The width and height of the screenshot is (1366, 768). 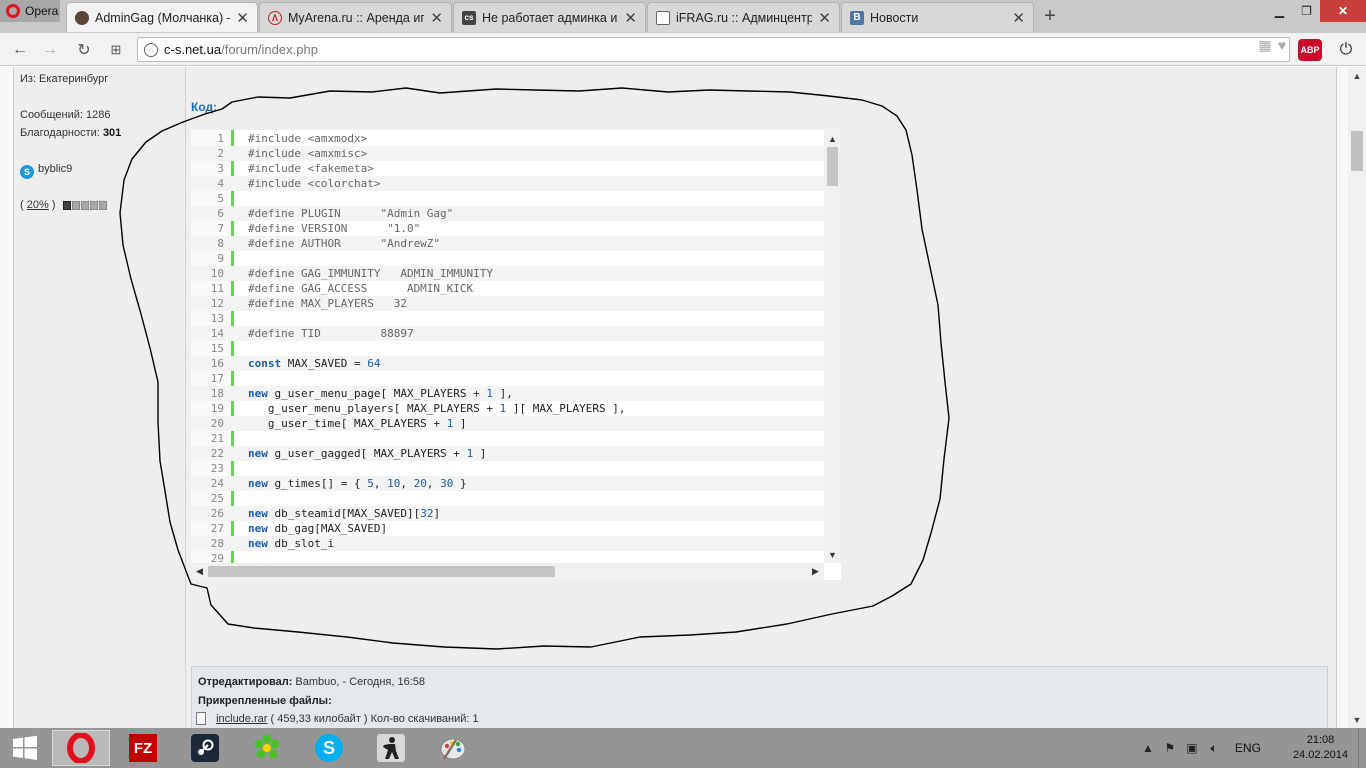 I want to click on tab-title: Не работает админка и п, so click(x=550, y=17).